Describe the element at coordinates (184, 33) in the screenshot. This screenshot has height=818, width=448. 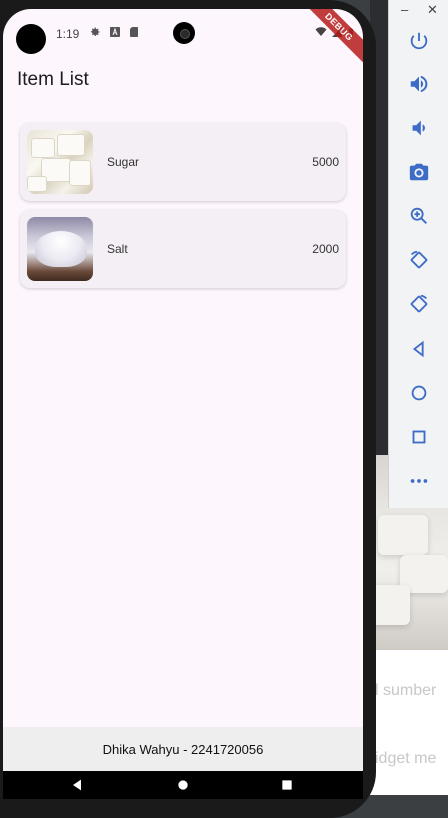
I see `front-camera` at that location.